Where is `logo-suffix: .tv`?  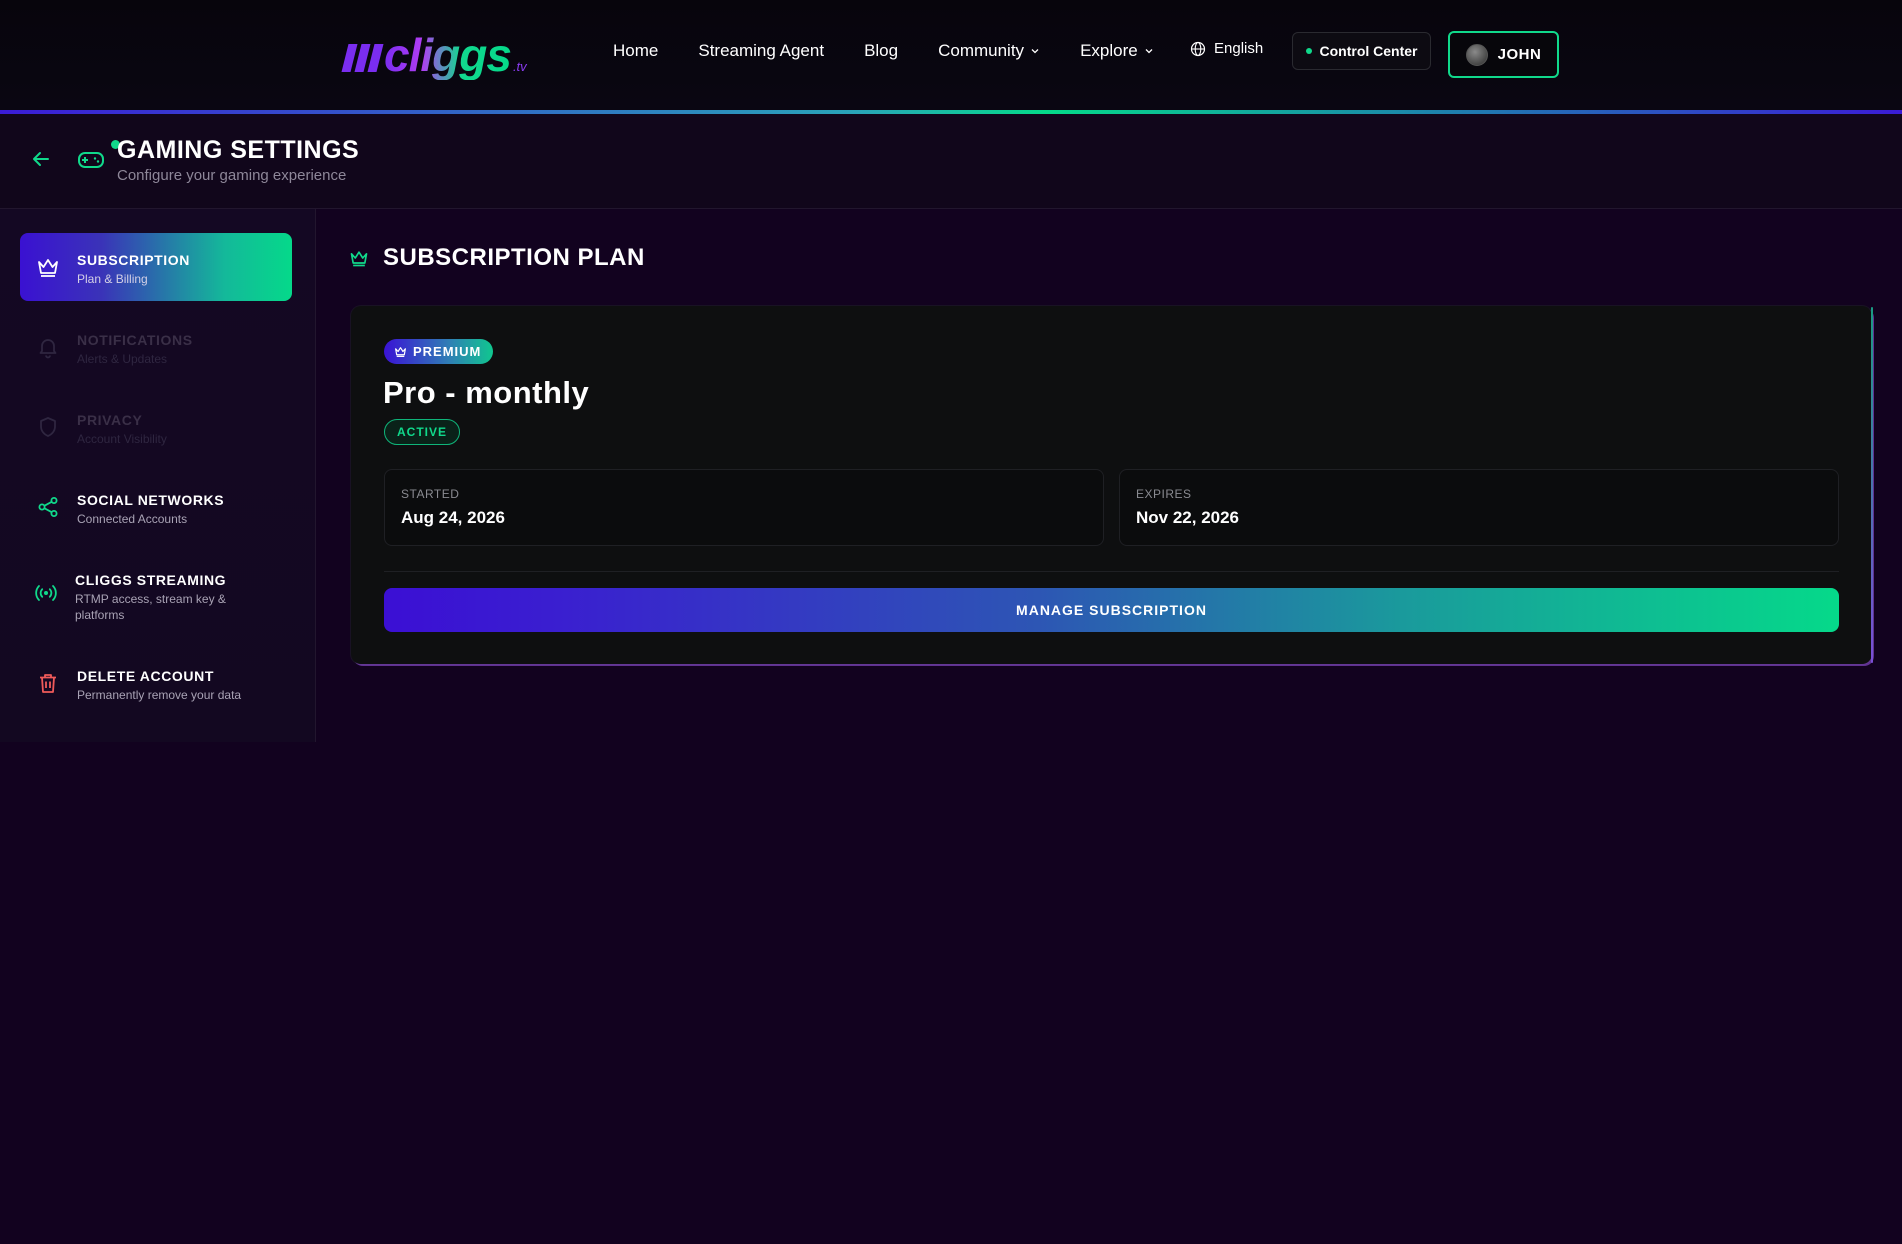 logo-suffix: .tv is located at coordinates (519, 66).